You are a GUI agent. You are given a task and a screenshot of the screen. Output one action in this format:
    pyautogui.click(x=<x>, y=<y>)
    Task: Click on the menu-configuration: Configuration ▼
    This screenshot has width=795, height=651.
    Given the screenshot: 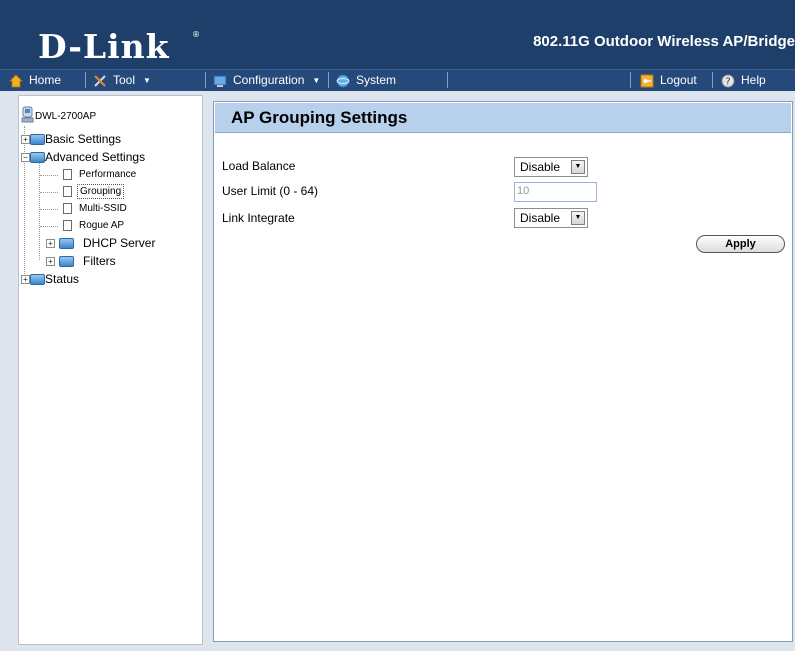 What is the action you would take?
    pyautogui.click(x=266, y=80)
    